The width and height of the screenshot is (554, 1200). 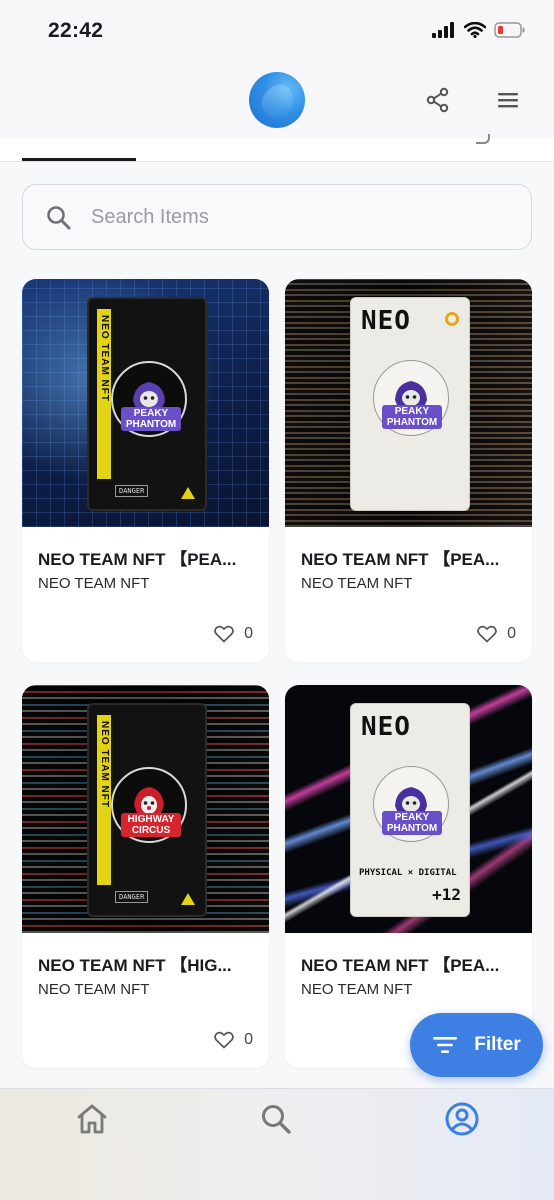 I want to click on item-image: NEO PEAKY PHANTOM PHYSICAL × DIGITAL +12, so click(x=408, y=809).